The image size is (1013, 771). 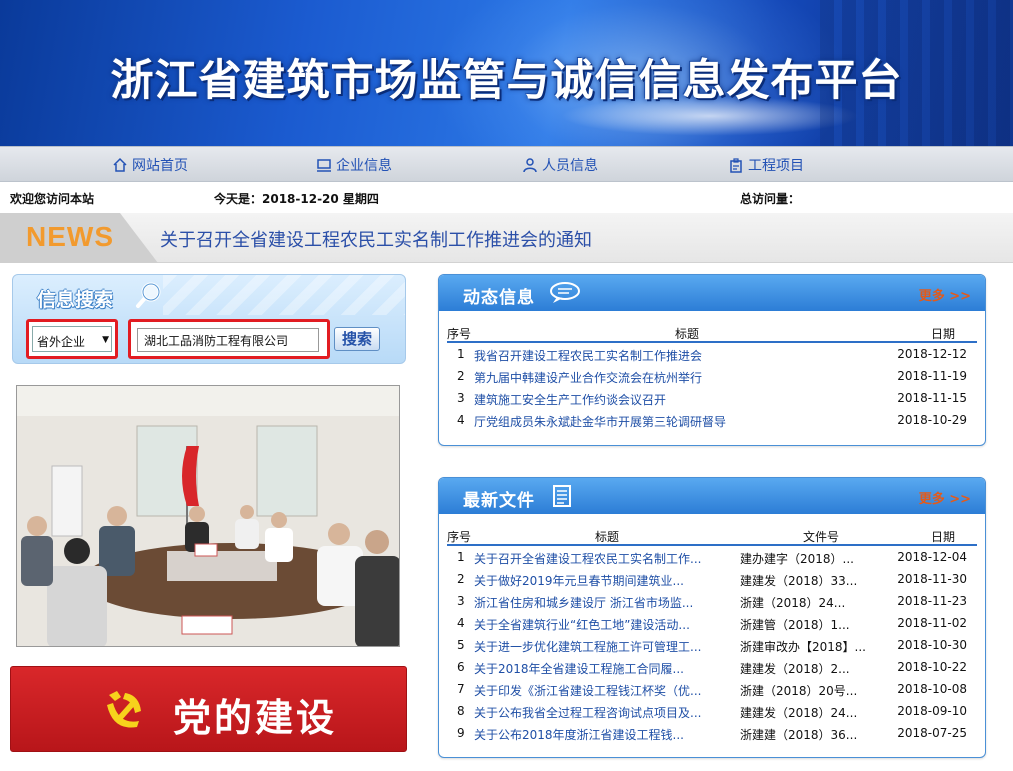 What do you see at coordinates (120, 164) in the screenshot?
I see `home-icon` at bounding box center [120, 164].